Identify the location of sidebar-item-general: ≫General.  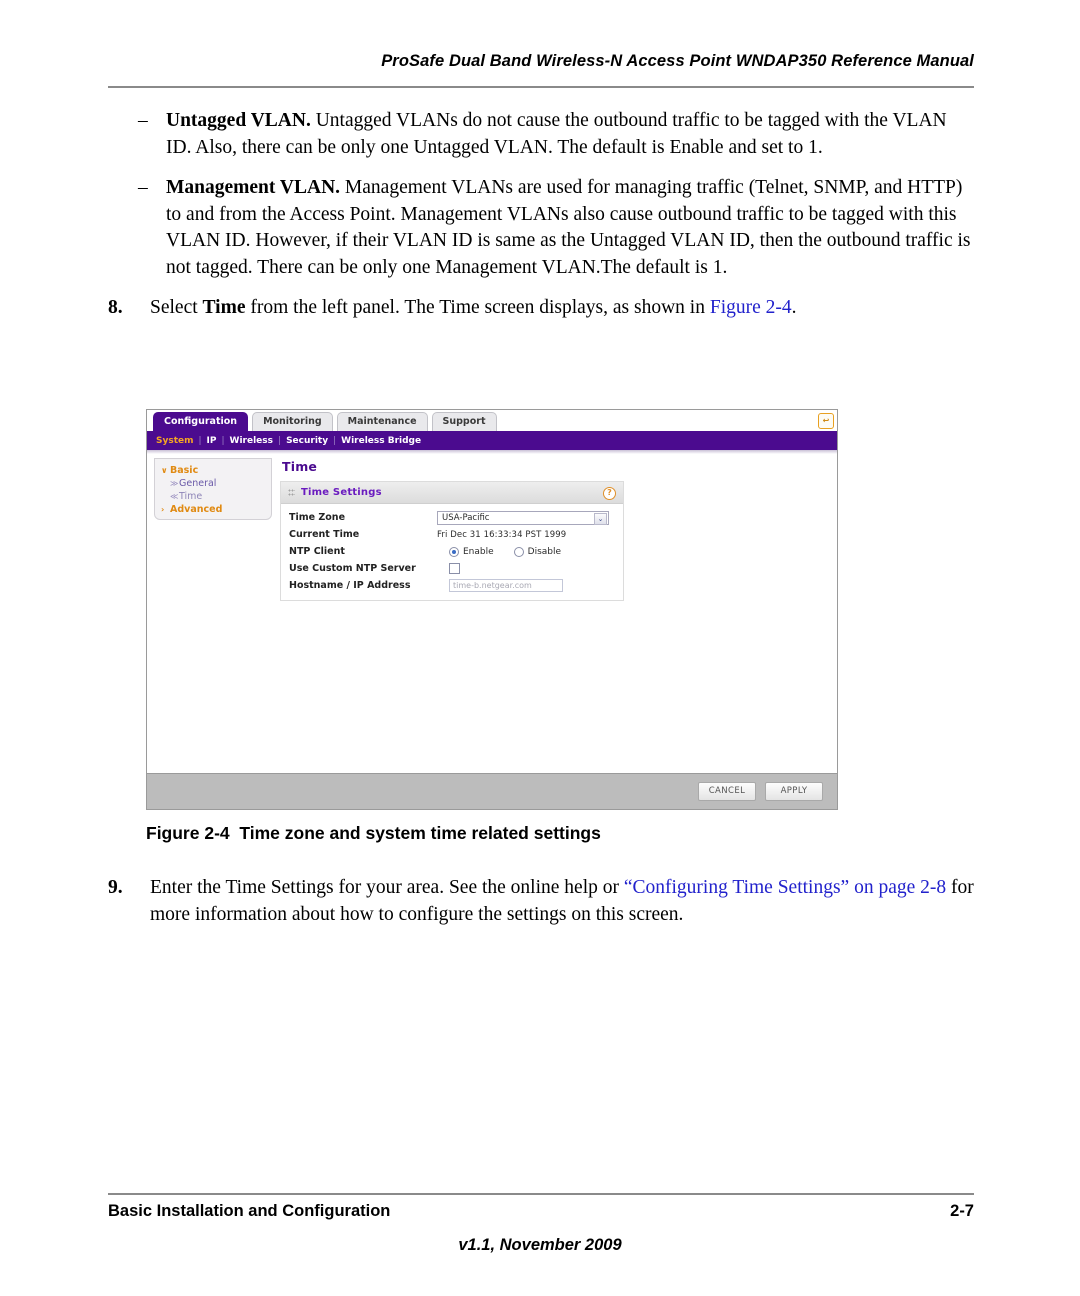
(216, 483).